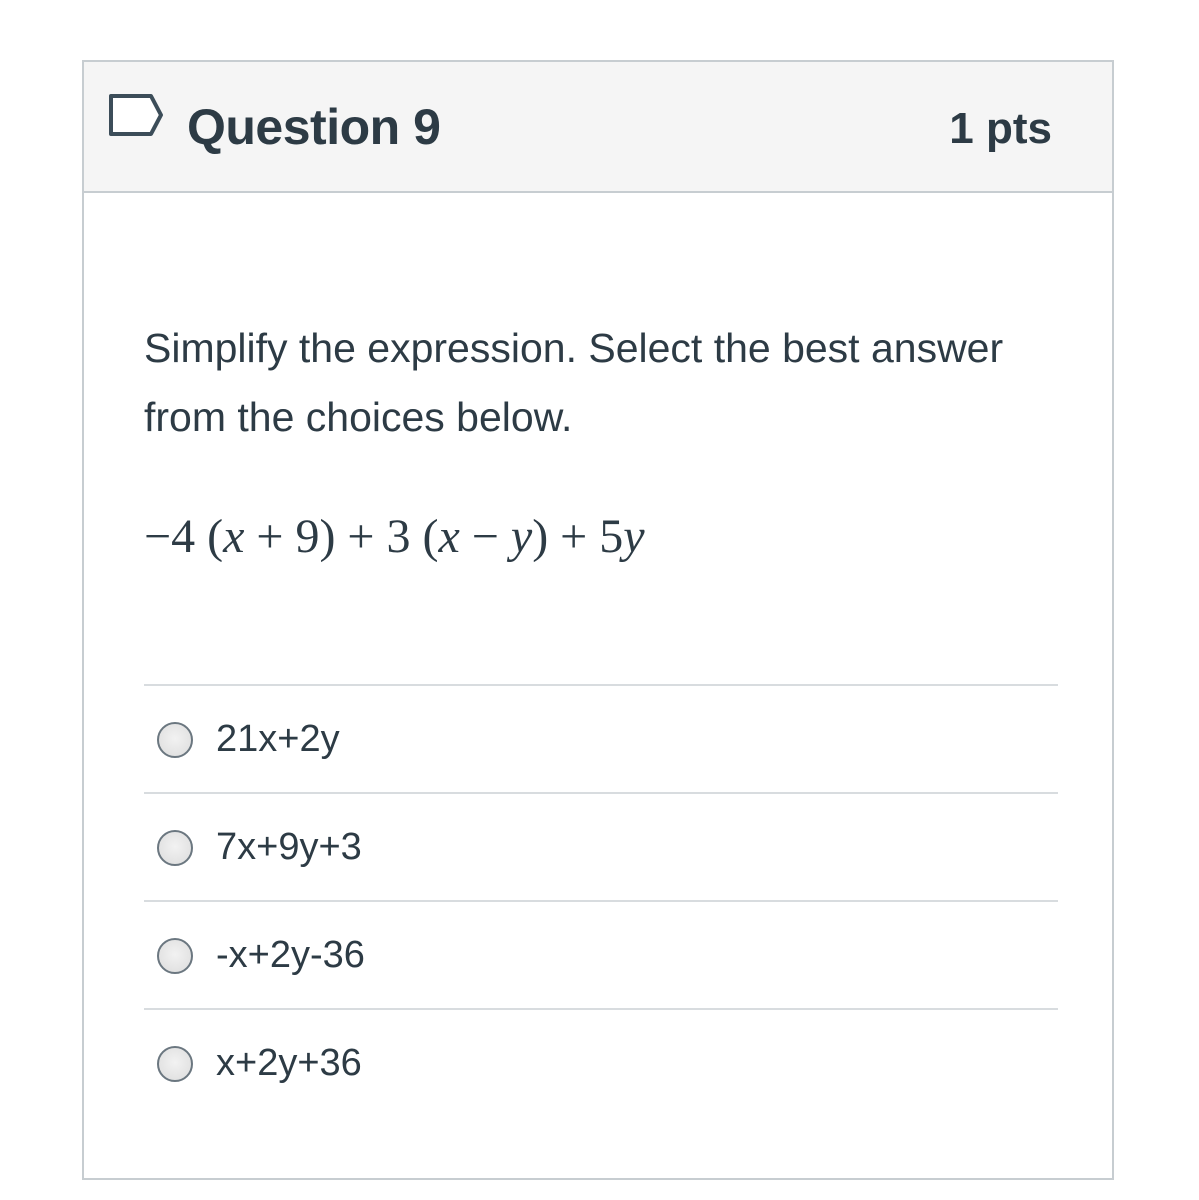  Describe the element at coordinates (290, 955) in the screenshot. I see `answer-label: -x+2y-36` at that location.